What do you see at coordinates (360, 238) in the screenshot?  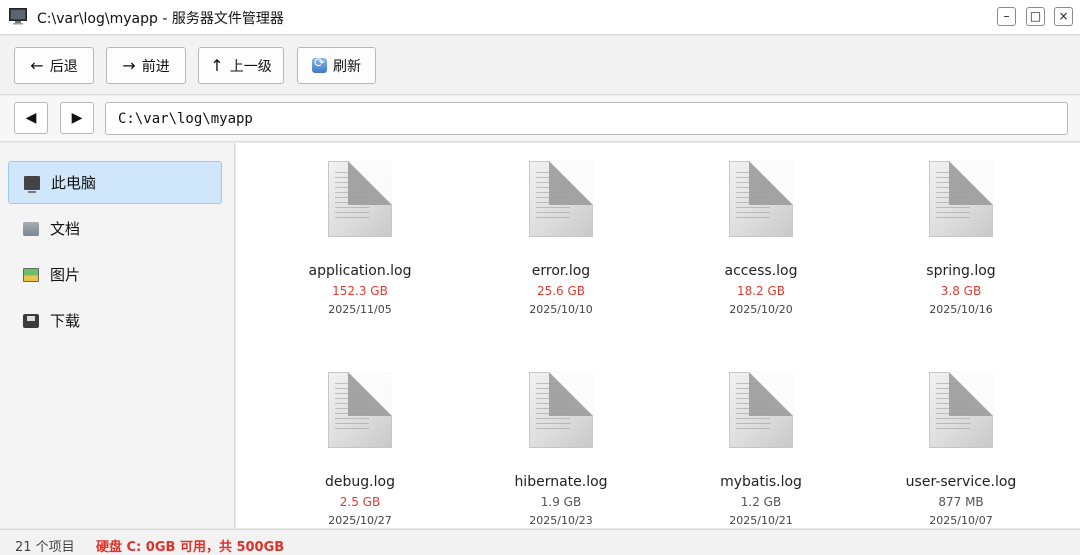 I see `file-item: application.log 152.3 GB 2025/11/05` at bounding box center [360, 238].